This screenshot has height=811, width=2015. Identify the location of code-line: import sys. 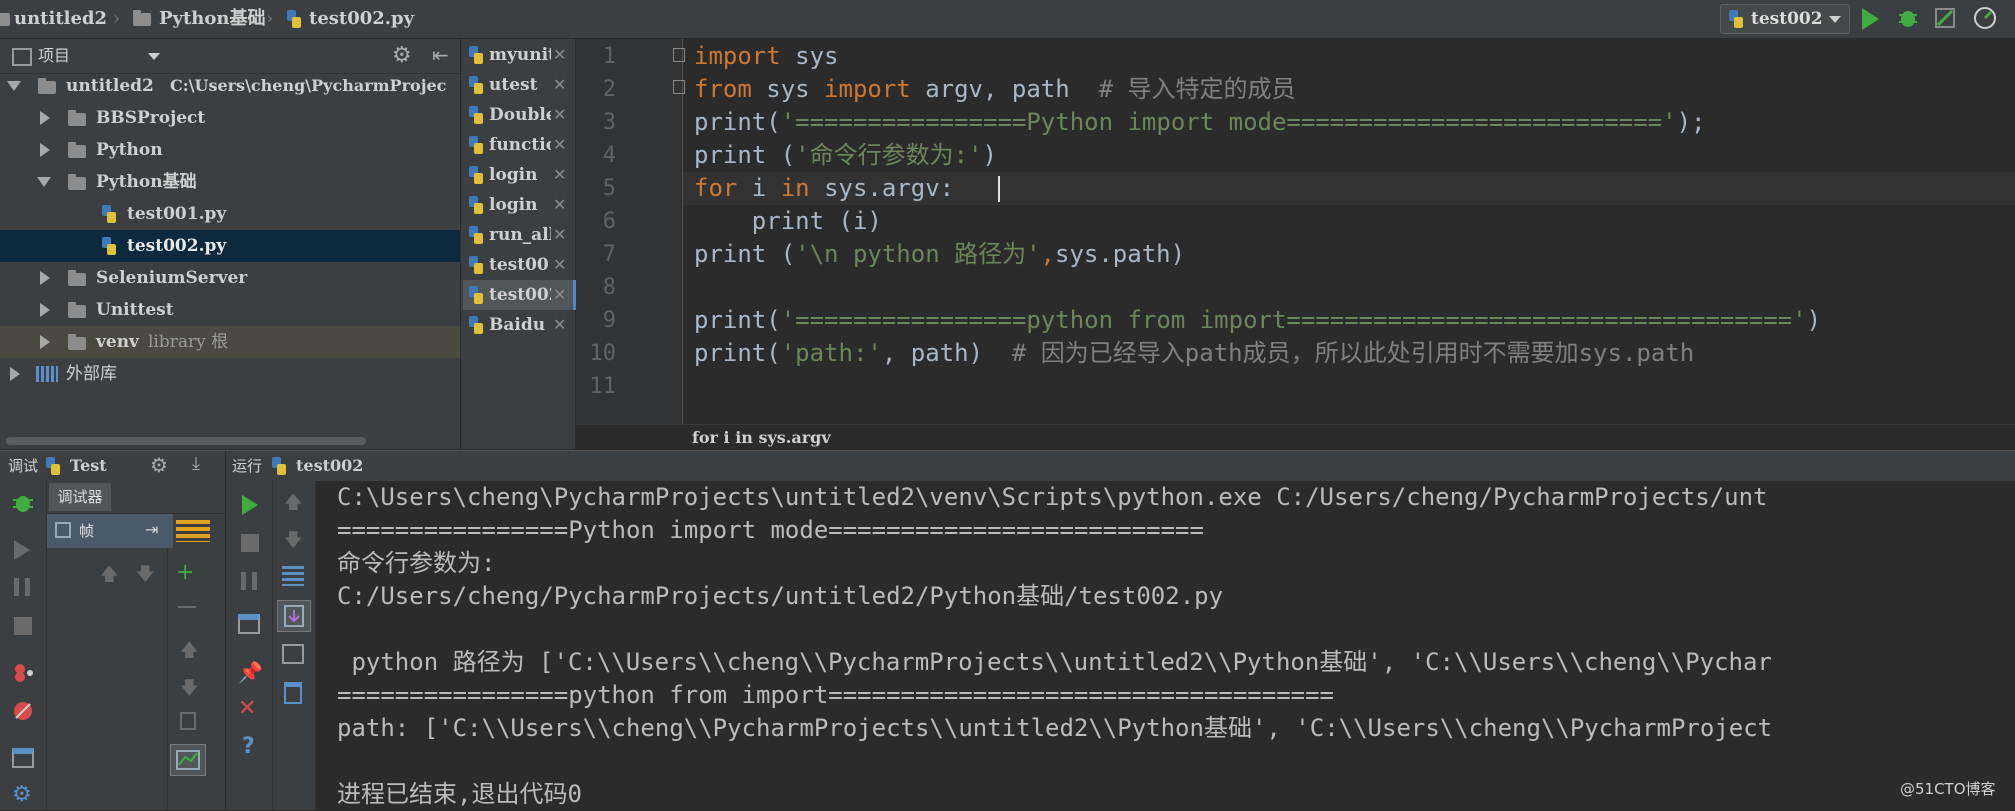
(766, 56).